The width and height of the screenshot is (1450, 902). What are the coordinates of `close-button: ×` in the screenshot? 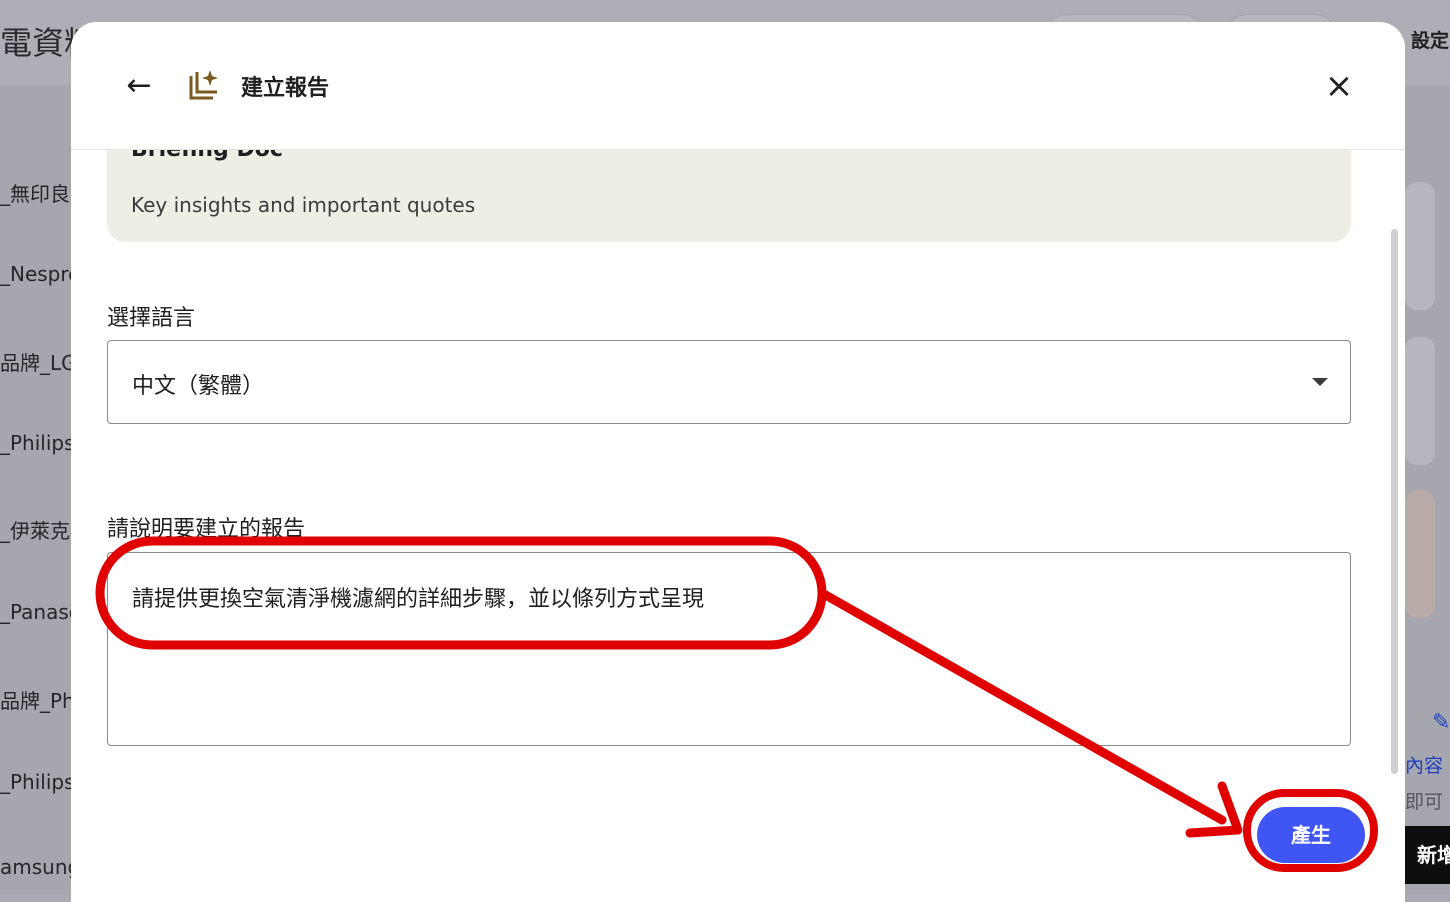 It's located at (1339, 86).